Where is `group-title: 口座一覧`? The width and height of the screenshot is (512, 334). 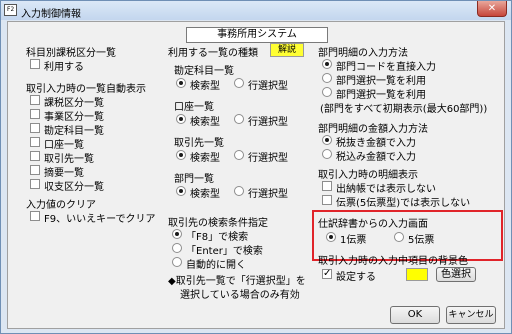
group-title: 口座一覧 is located at coordinates (194, 107).